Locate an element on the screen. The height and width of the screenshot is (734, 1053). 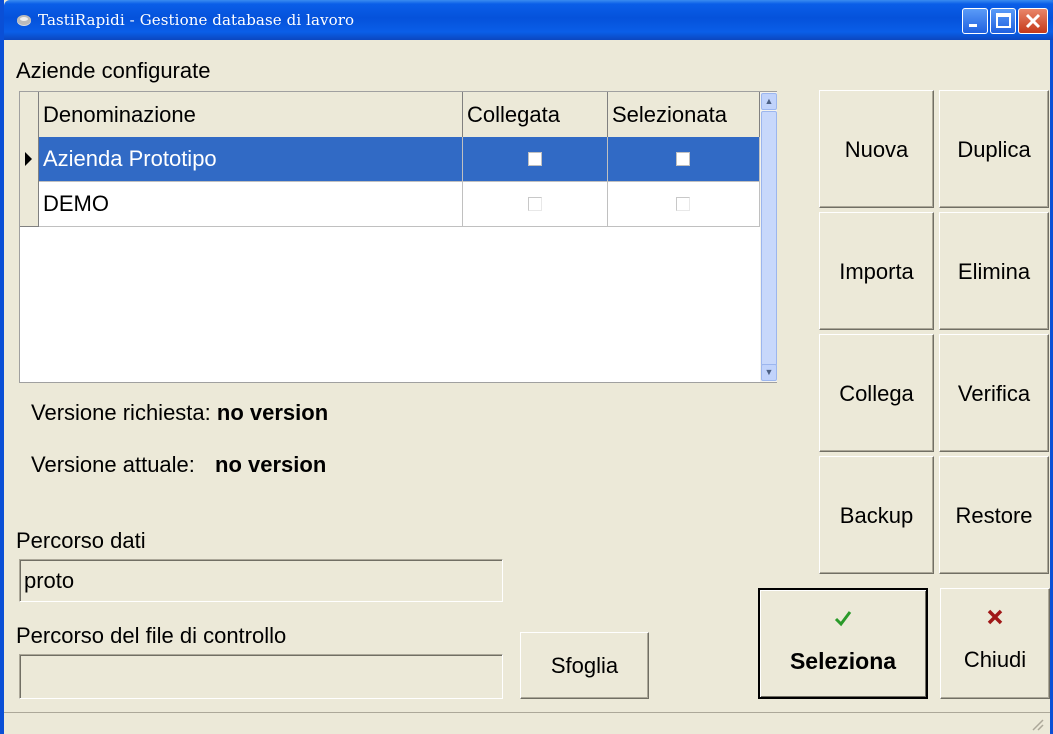
row-indicator-header is located at coordinates (29, 114).